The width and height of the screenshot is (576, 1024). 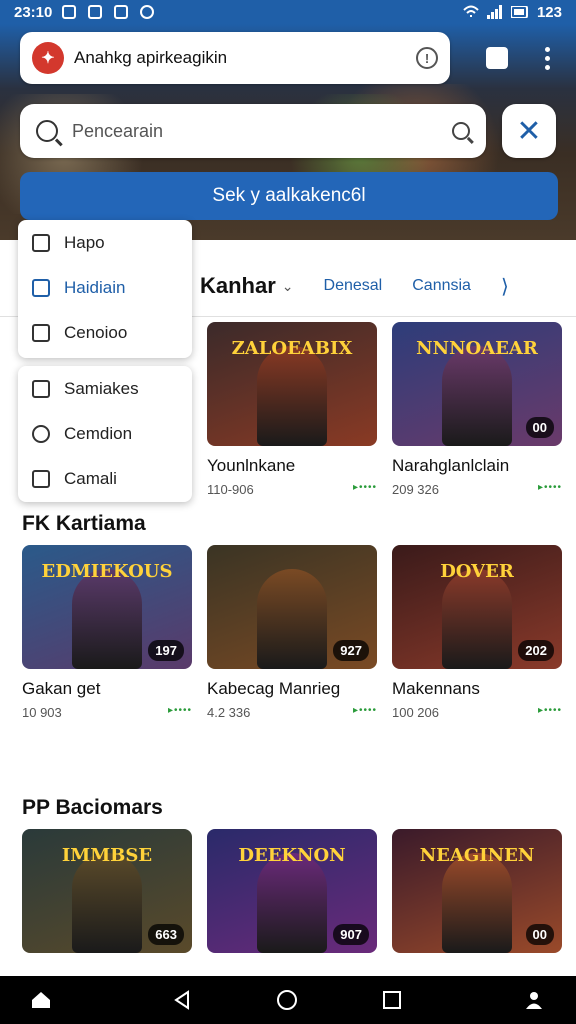 I want to click on recents-icon, so click(x=392, y=1000).